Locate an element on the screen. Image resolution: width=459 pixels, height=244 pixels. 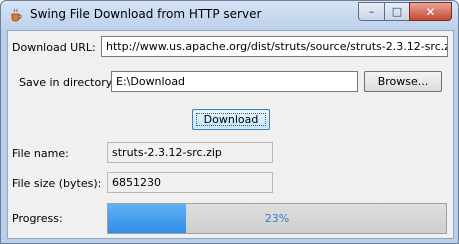
close-icon: ✕ is located at coordinates (430, 11).